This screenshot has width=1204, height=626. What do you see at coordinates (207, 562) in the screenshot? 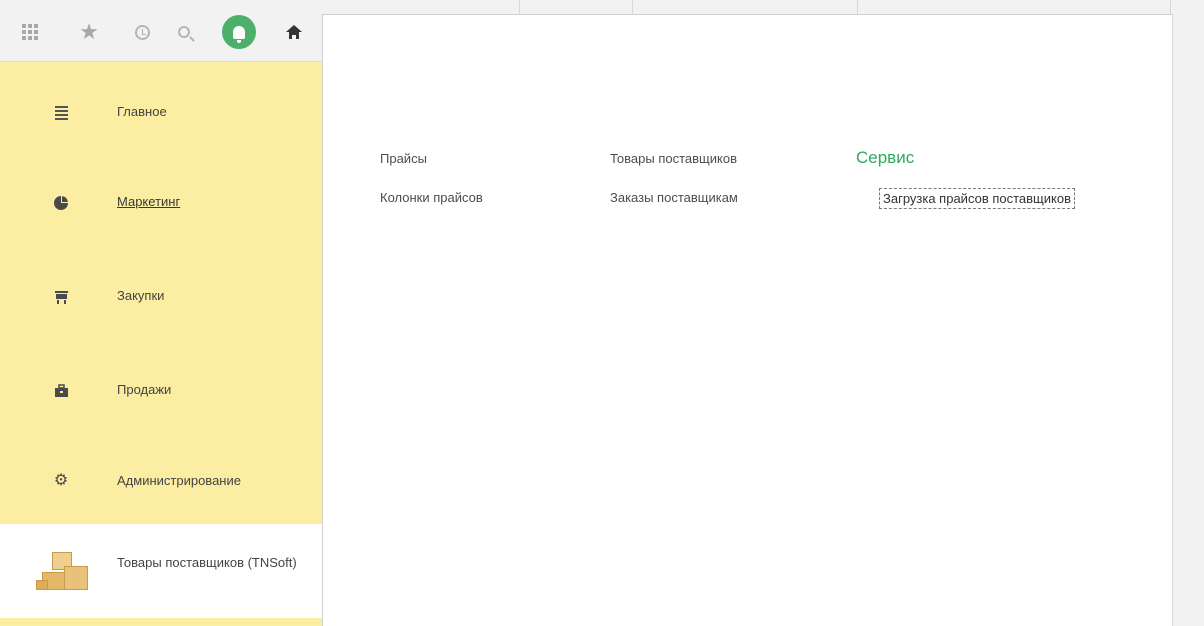
I see `sidebar-item-label: Товары поставщиков (TNSoft)` at bounding box center [207, 562].